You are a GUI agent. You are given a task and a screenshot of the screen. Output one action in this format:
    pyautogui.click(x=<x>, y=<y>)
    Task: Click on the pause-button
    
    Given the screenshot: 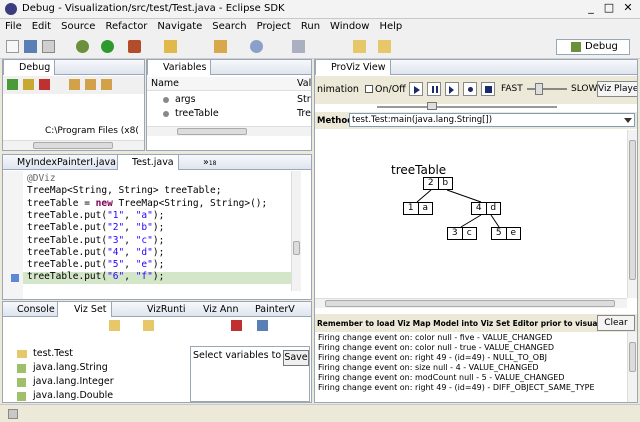 What is the action you would take?
    pyautogui.click(x=434, y=89)
    